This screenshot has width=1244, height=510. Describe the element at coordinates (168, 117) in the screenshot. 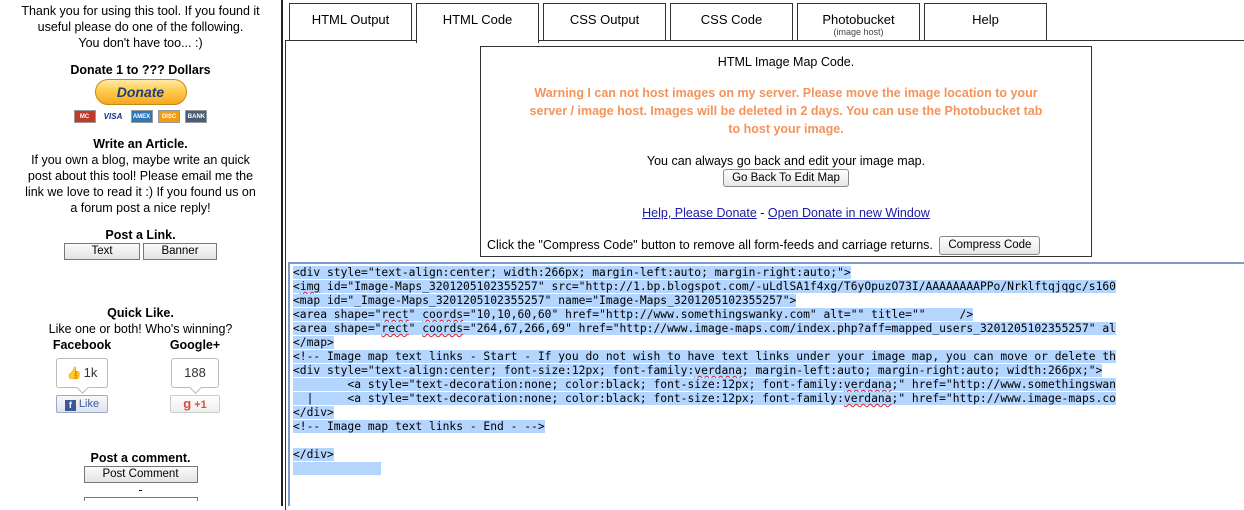

I see `discover-icon: DISC` at that location.